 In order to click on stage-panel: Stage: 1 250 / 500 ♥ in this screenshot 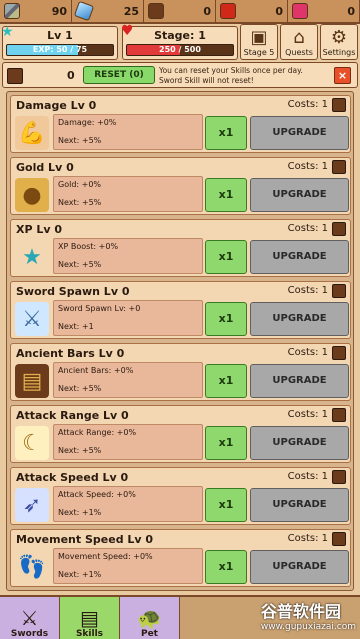, I will do `click(179, 41)`.